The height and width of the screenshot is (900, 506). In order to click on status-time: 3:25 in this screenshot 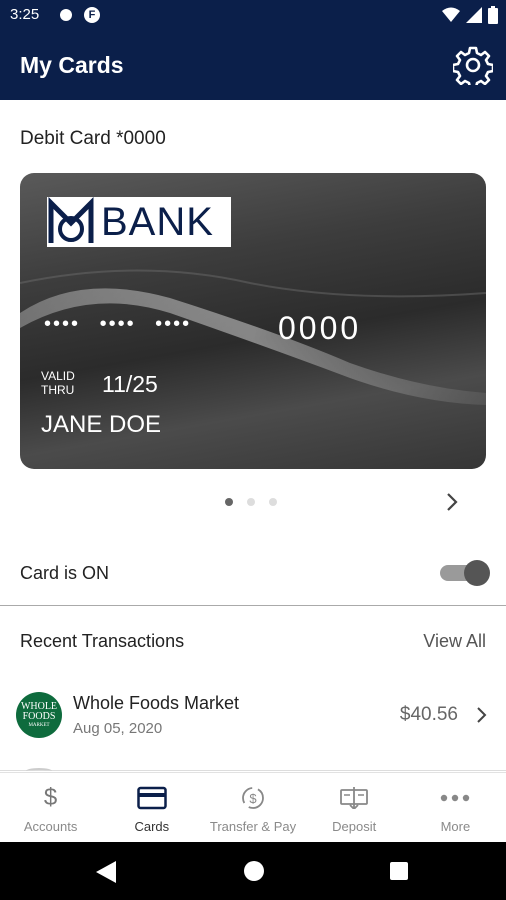, I will do `click(25, 14)`.